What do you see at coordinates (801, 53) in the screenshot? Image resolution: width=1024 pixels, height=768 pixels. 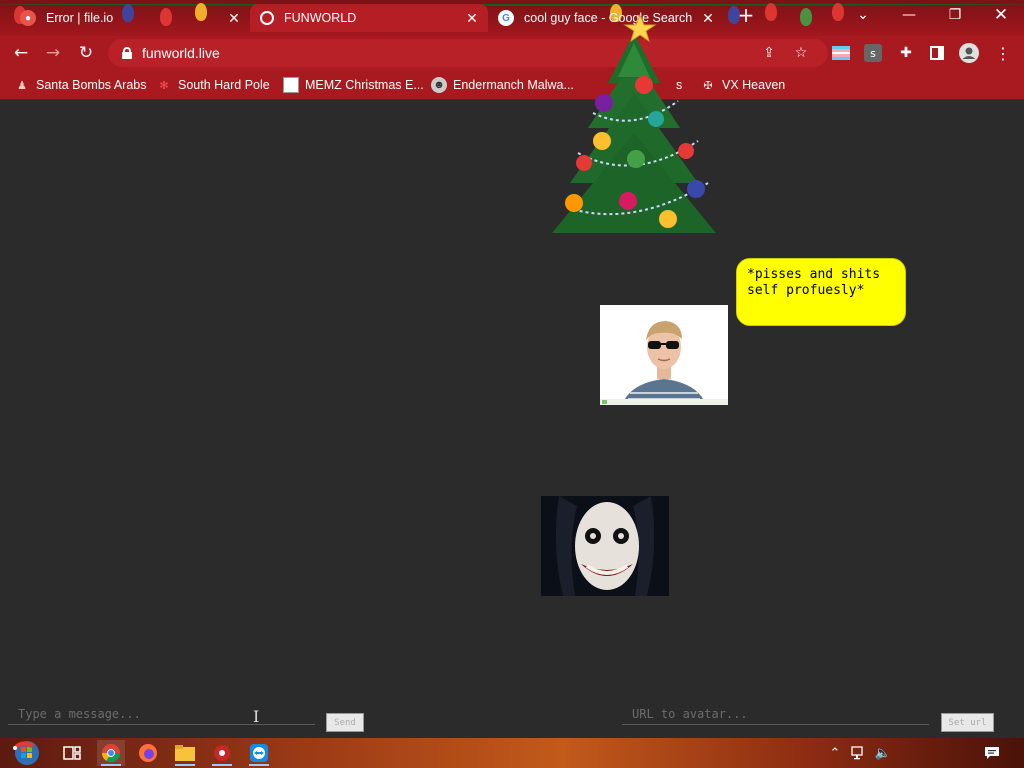 I see `bookmark-star-icon: ☆` at bounding box center [801, 53].